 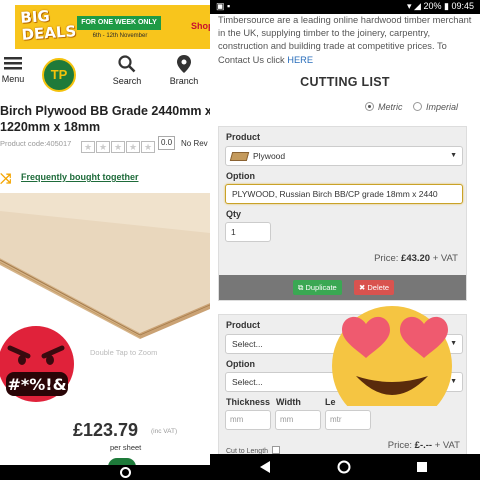 I want to click on cutting-list-title: CUTTING LIST, so click(x=345, y=82).